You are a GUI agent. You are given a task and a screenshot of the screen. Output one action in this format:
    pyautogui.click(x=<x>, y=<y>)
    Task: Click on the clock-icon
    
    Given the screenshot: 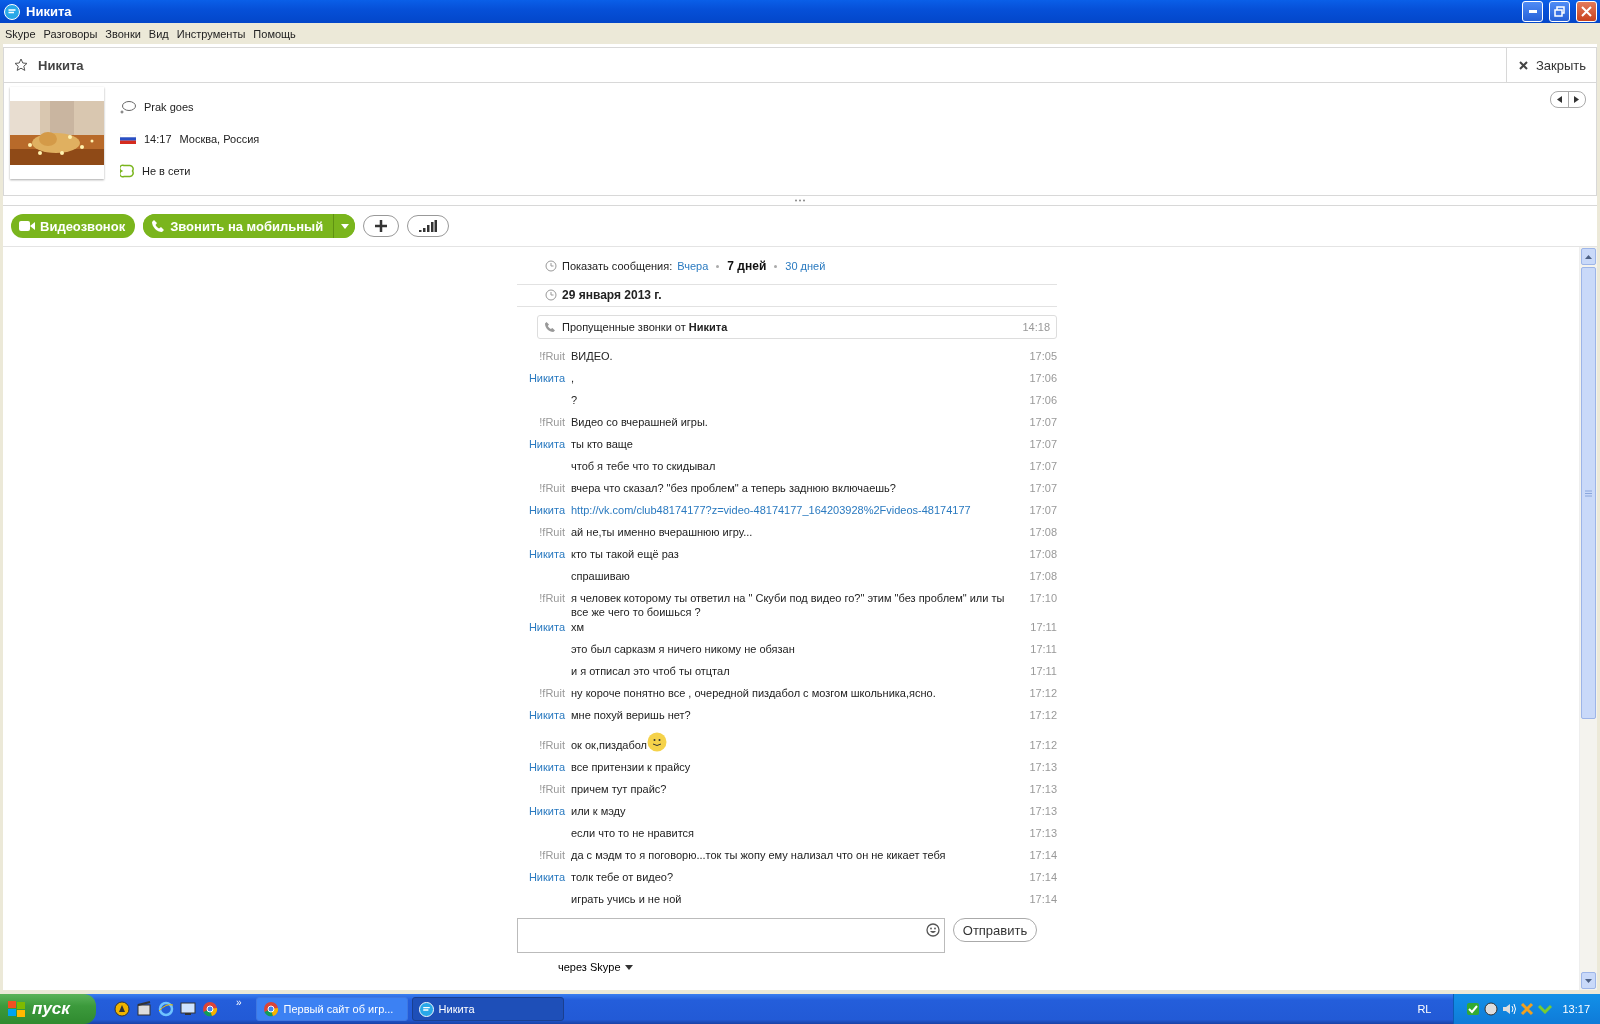 What is the action you would take?
    pyautogui.click(x=551, y=295)
    